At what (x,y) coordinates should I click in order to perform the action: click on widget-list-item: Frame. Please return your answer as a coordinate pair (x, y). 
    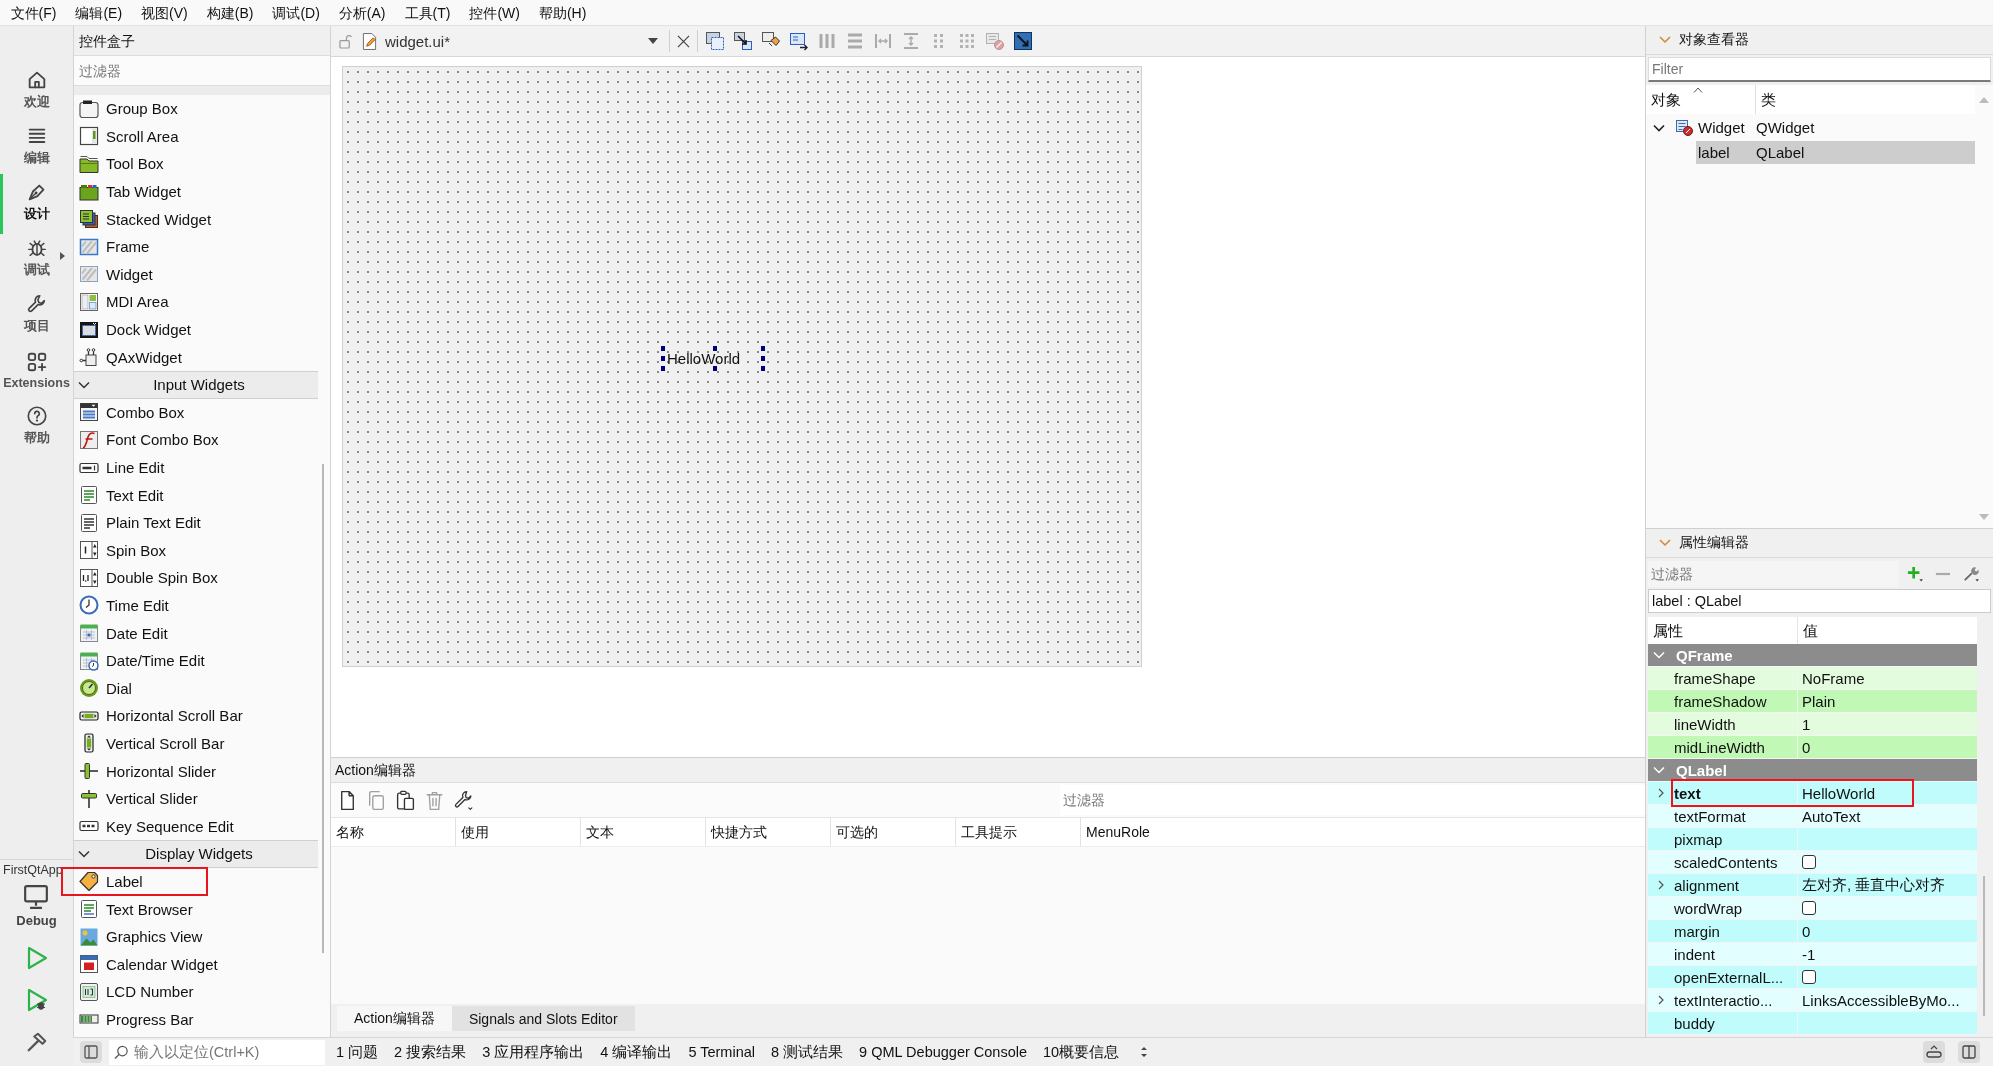
    Looking at the image, I should click on (114, 246).